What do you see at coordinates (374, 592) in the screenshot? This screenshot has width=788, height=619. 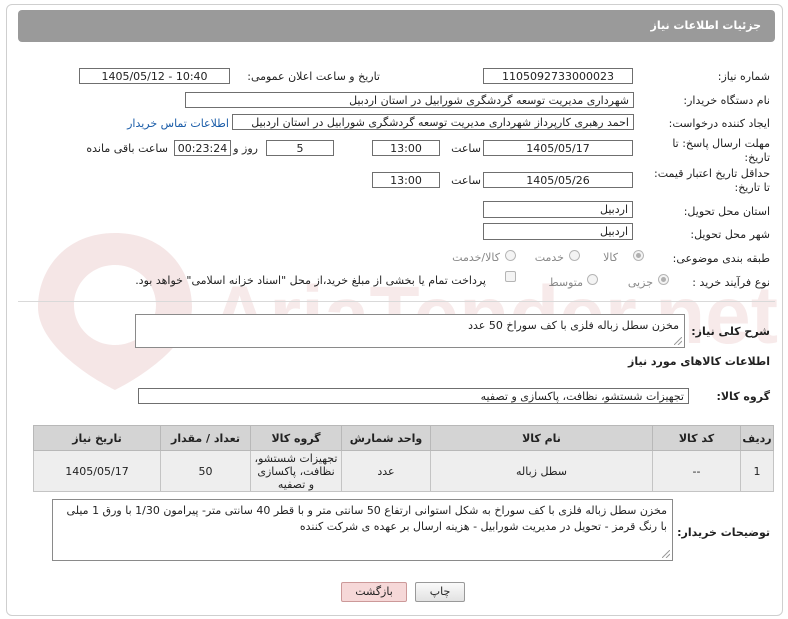 I see `back-button: بازگشت` at bounding box center [374, 592].